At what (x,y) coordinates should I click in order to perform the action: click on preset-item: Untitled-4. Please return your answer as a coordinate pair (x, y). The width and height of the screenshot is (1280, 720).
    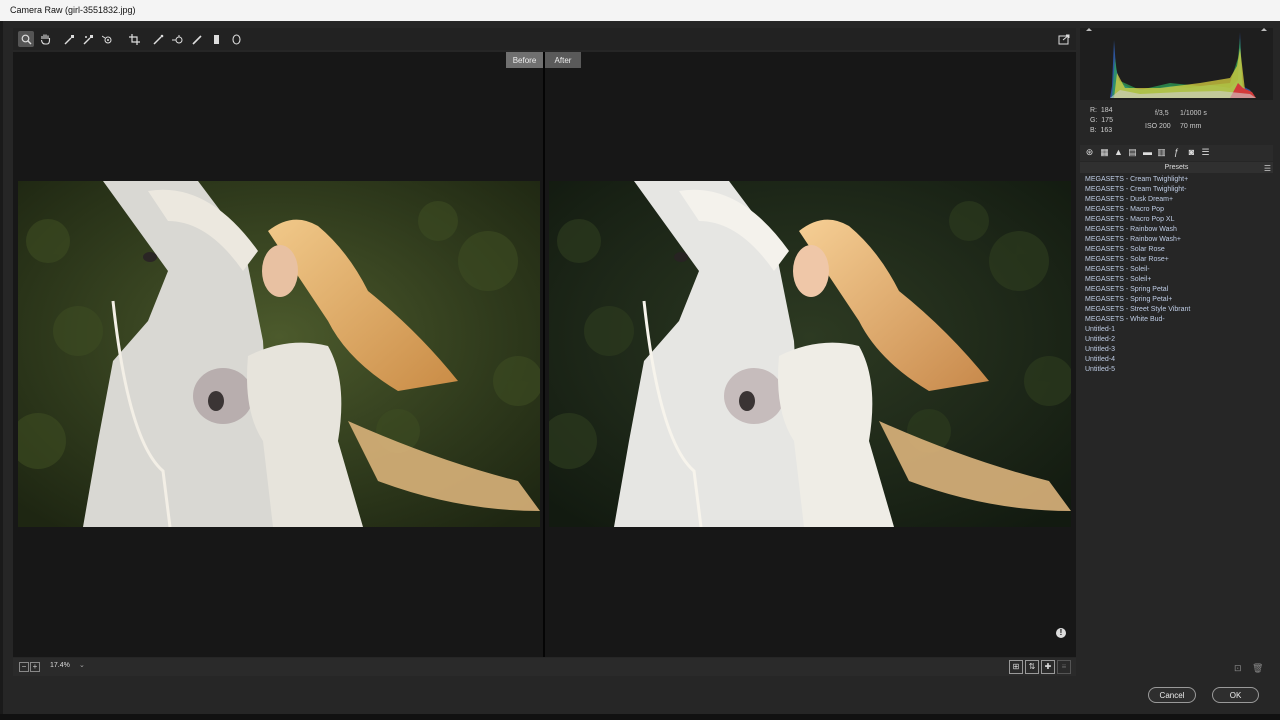
    Looking at the image, I should click on (1177, 360).